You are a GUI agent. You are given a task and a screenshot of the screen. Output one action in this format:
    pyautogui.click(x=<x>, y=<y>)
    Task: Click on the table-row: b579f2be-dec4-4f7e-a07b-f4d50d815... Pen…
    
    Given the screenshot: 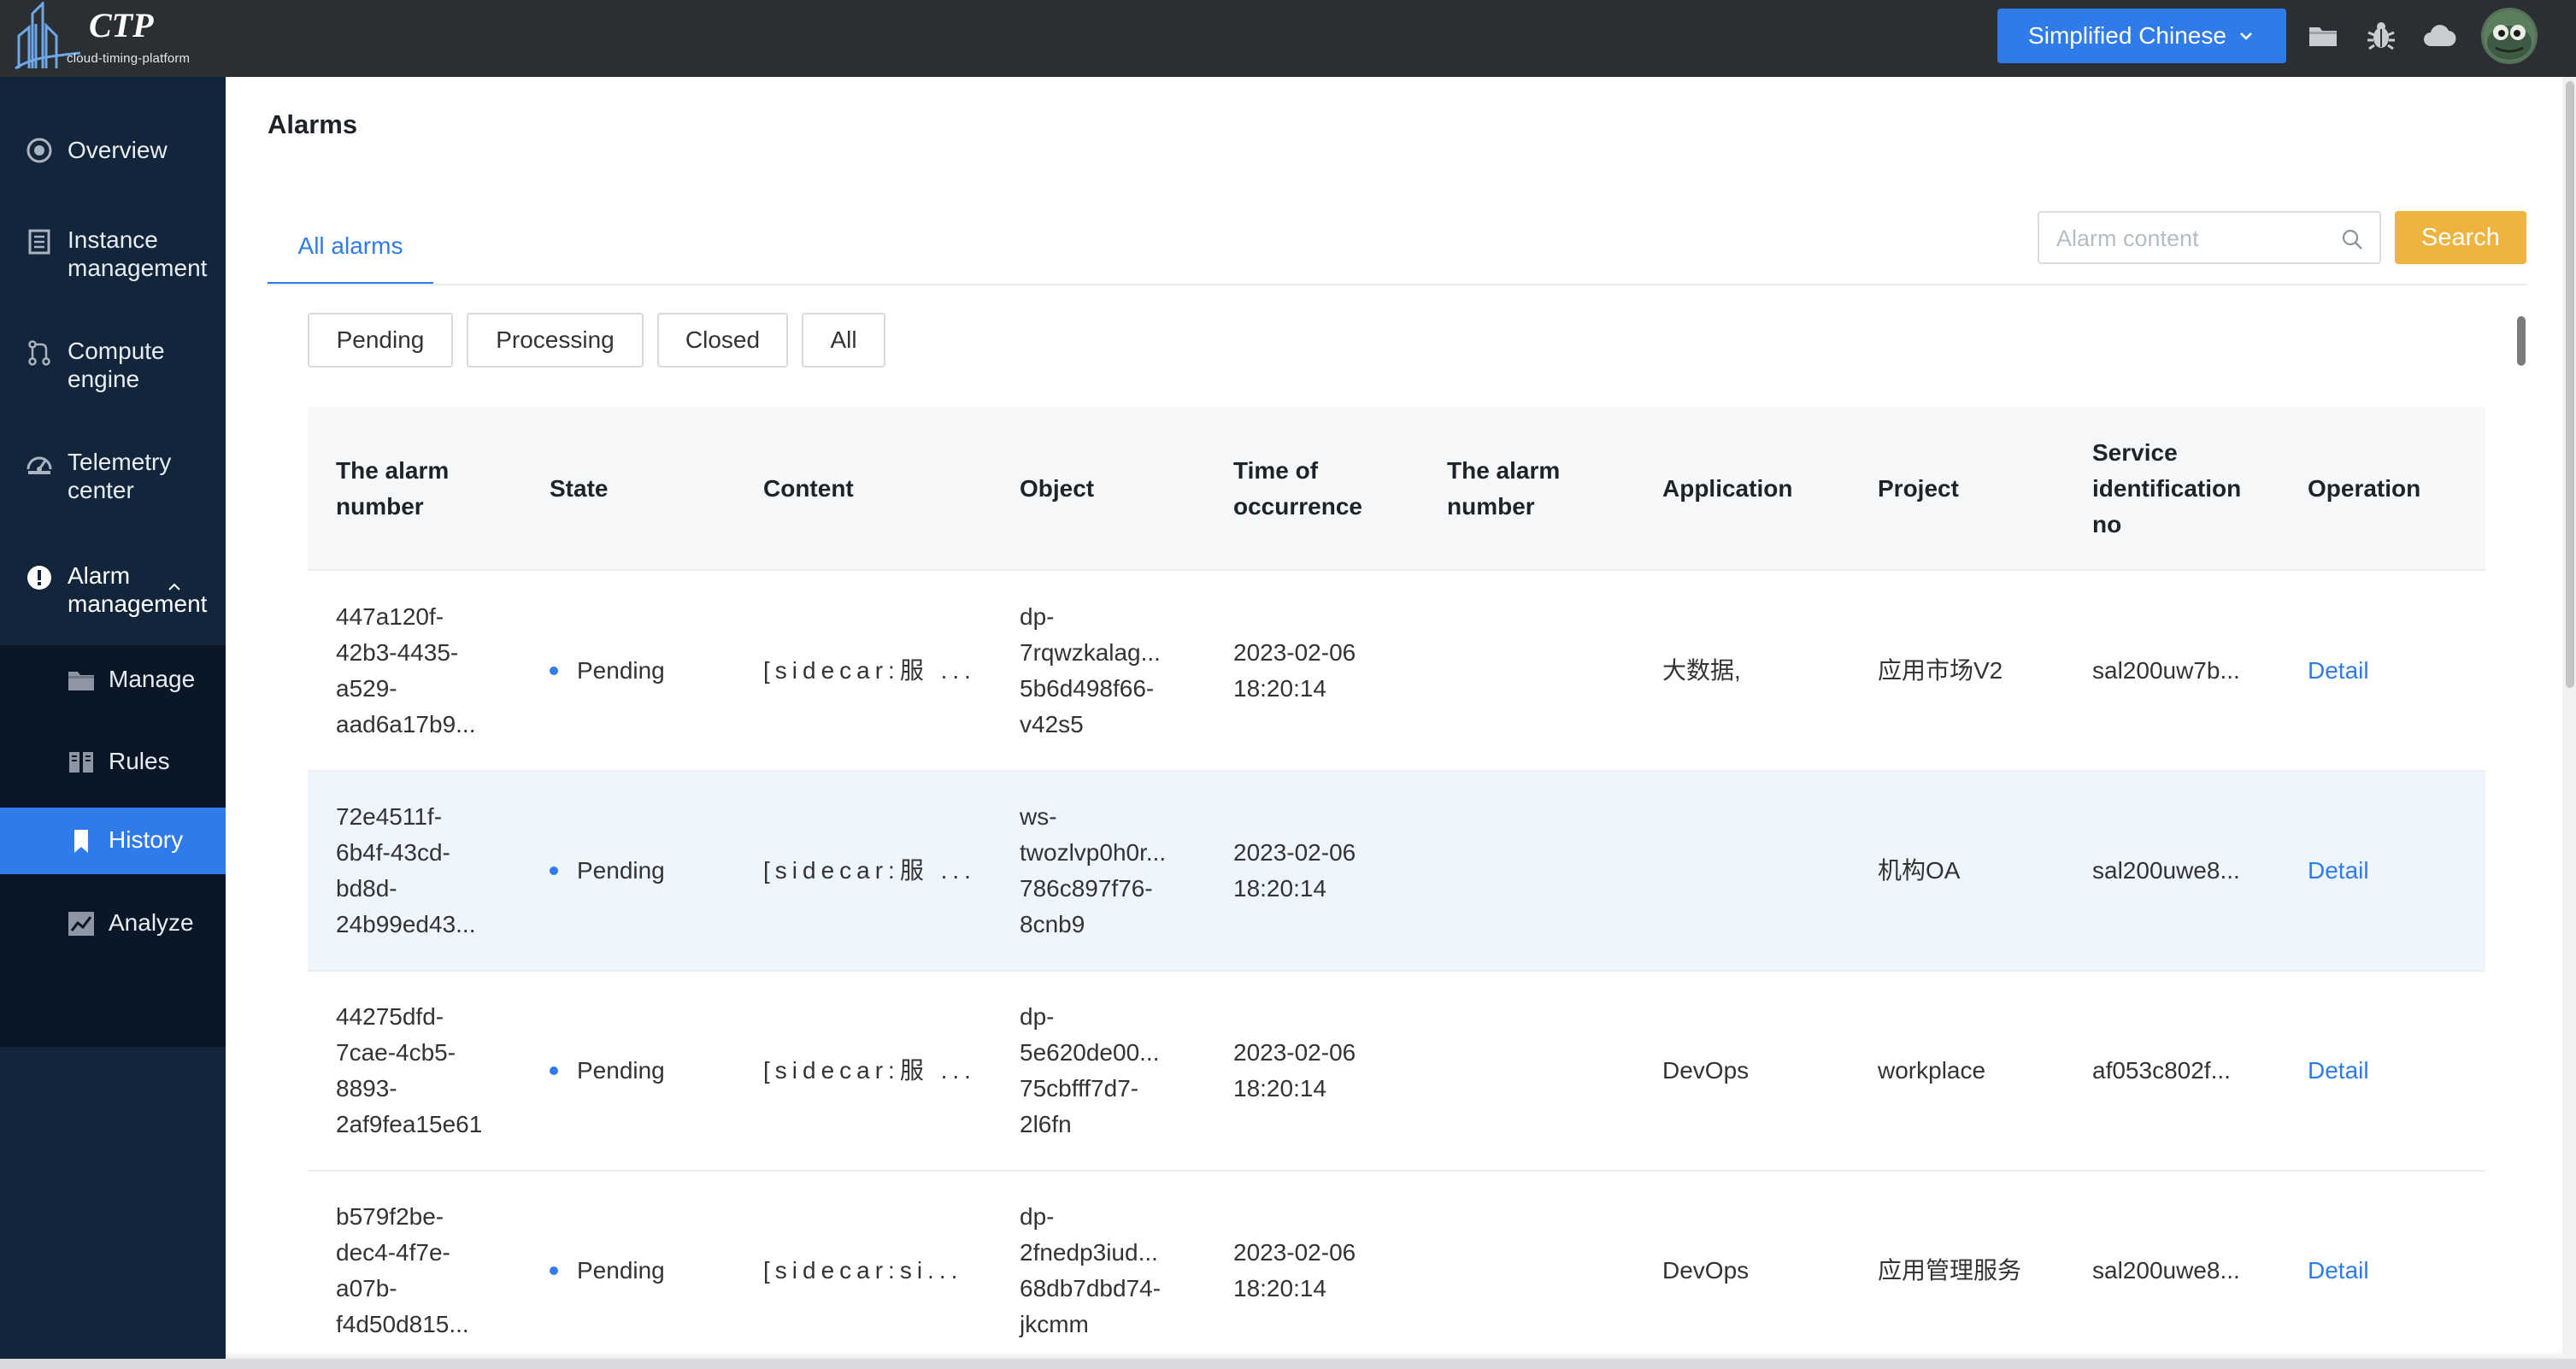 What is the action you would take?
    pyautogui.click(x=1396, y=1270)
    